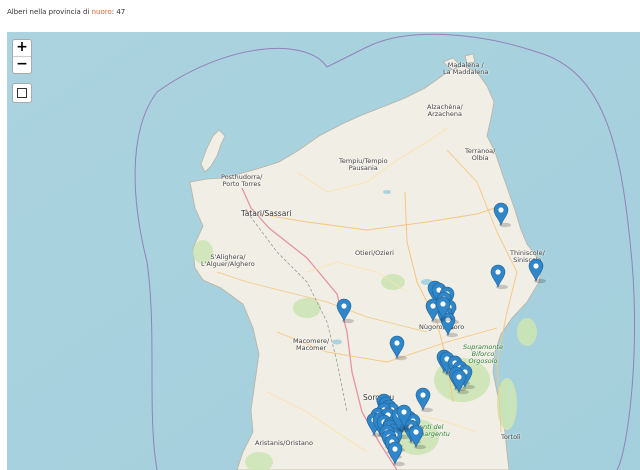 Image resolution: width=640 pixels, height=470 pixels. I want to click on place-olbia: Terranoa/Olbia, so click(480, 154).